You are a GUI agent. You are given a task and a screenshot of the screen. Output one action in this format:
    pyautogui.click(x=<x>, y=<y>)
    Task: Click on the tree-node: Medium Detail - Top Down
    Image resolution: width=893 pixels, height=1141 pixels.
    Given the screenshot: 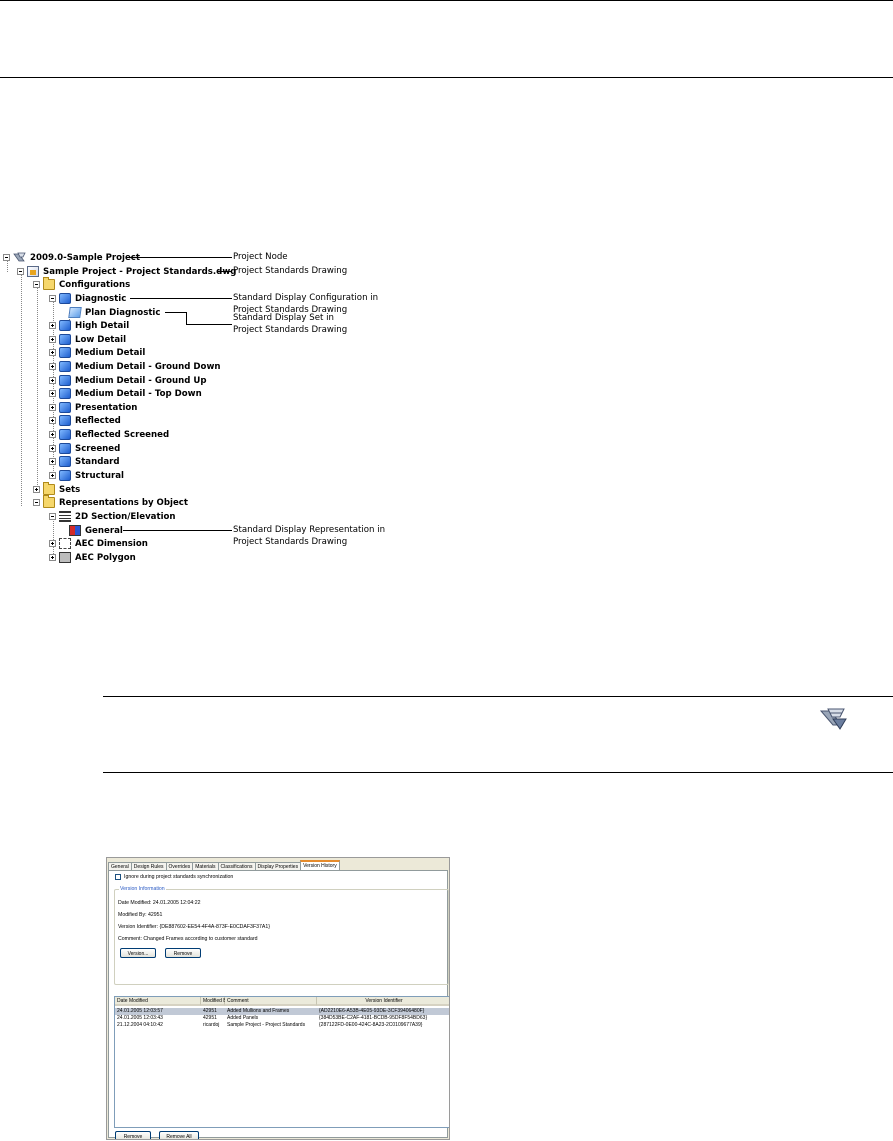 What is the action you would take?
    pyautogui.click(x=125, y=393)
    